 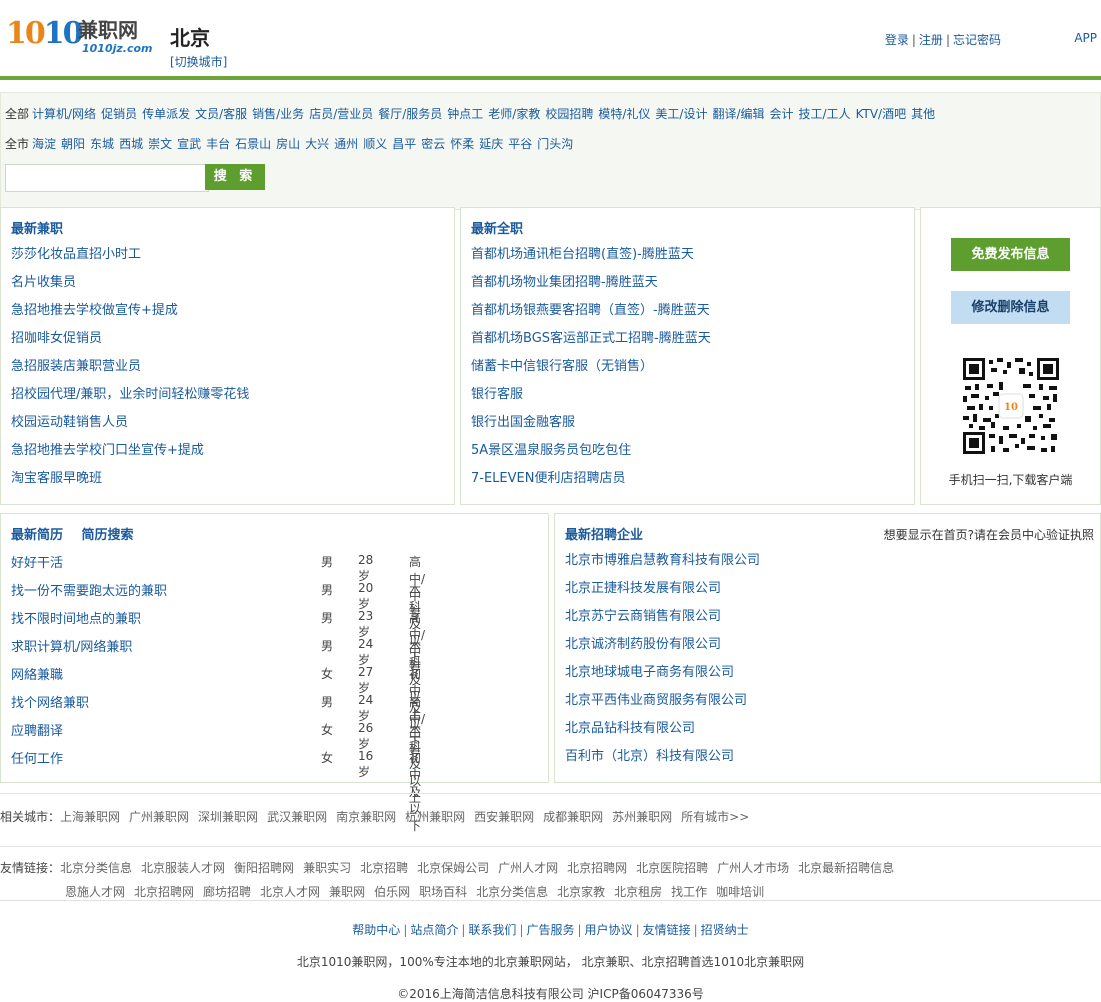 What do you see at coordinates (297, 817) in the screenshot?
I see `related-city-link: 武汉兼职网` at bounding box center [297, 817].